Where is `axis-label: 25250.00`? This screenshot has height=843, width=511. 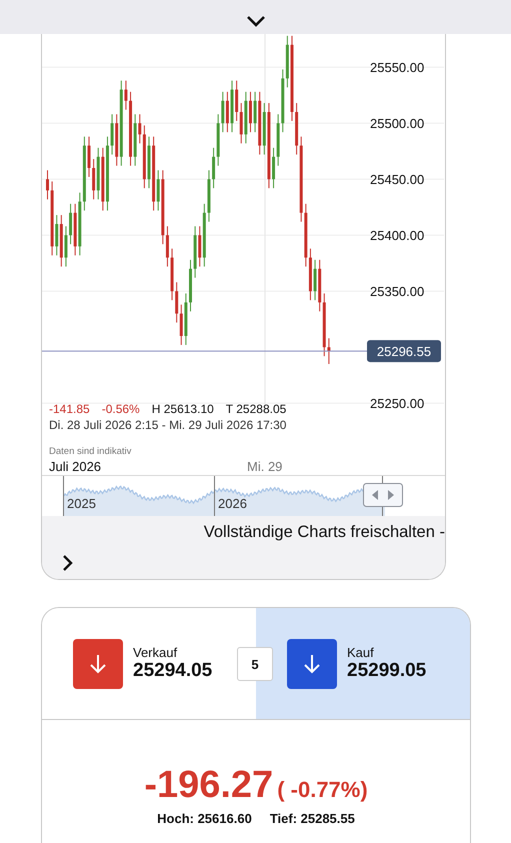 axis-label: 25250.00 is located at coordinates (397, 404).